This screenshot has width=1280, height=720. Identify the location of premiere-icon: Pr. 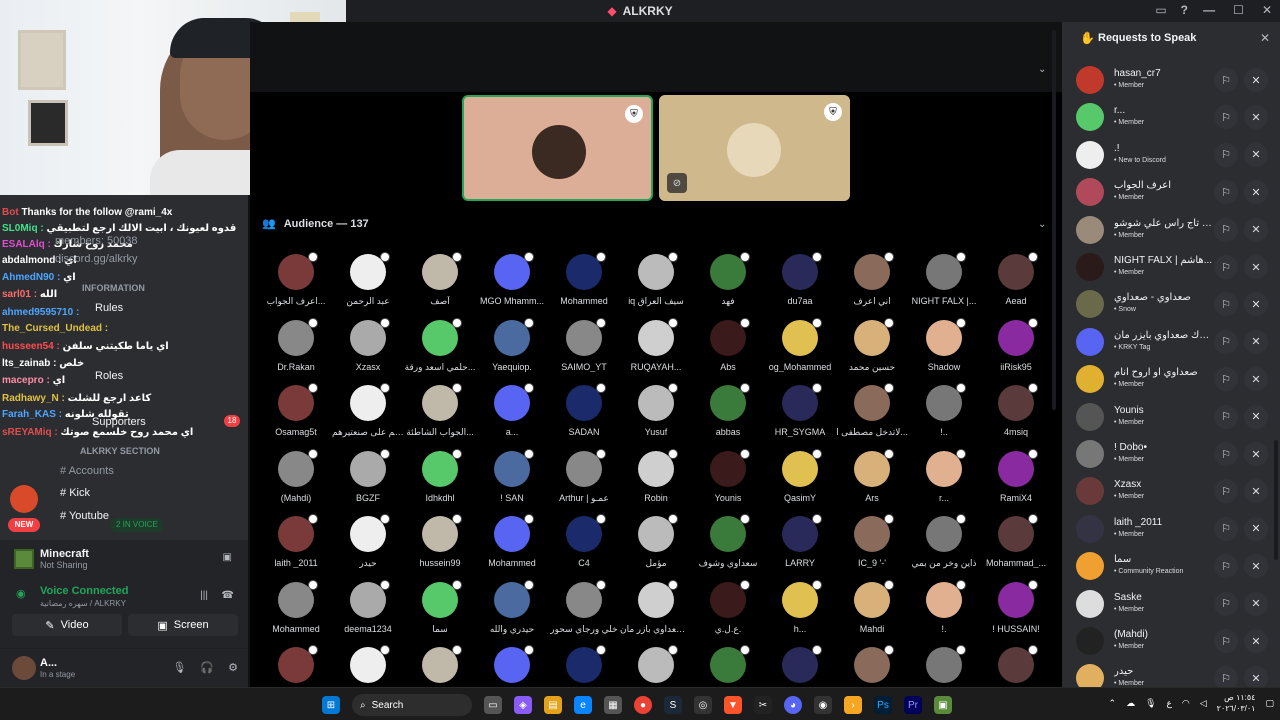
(913, 705).